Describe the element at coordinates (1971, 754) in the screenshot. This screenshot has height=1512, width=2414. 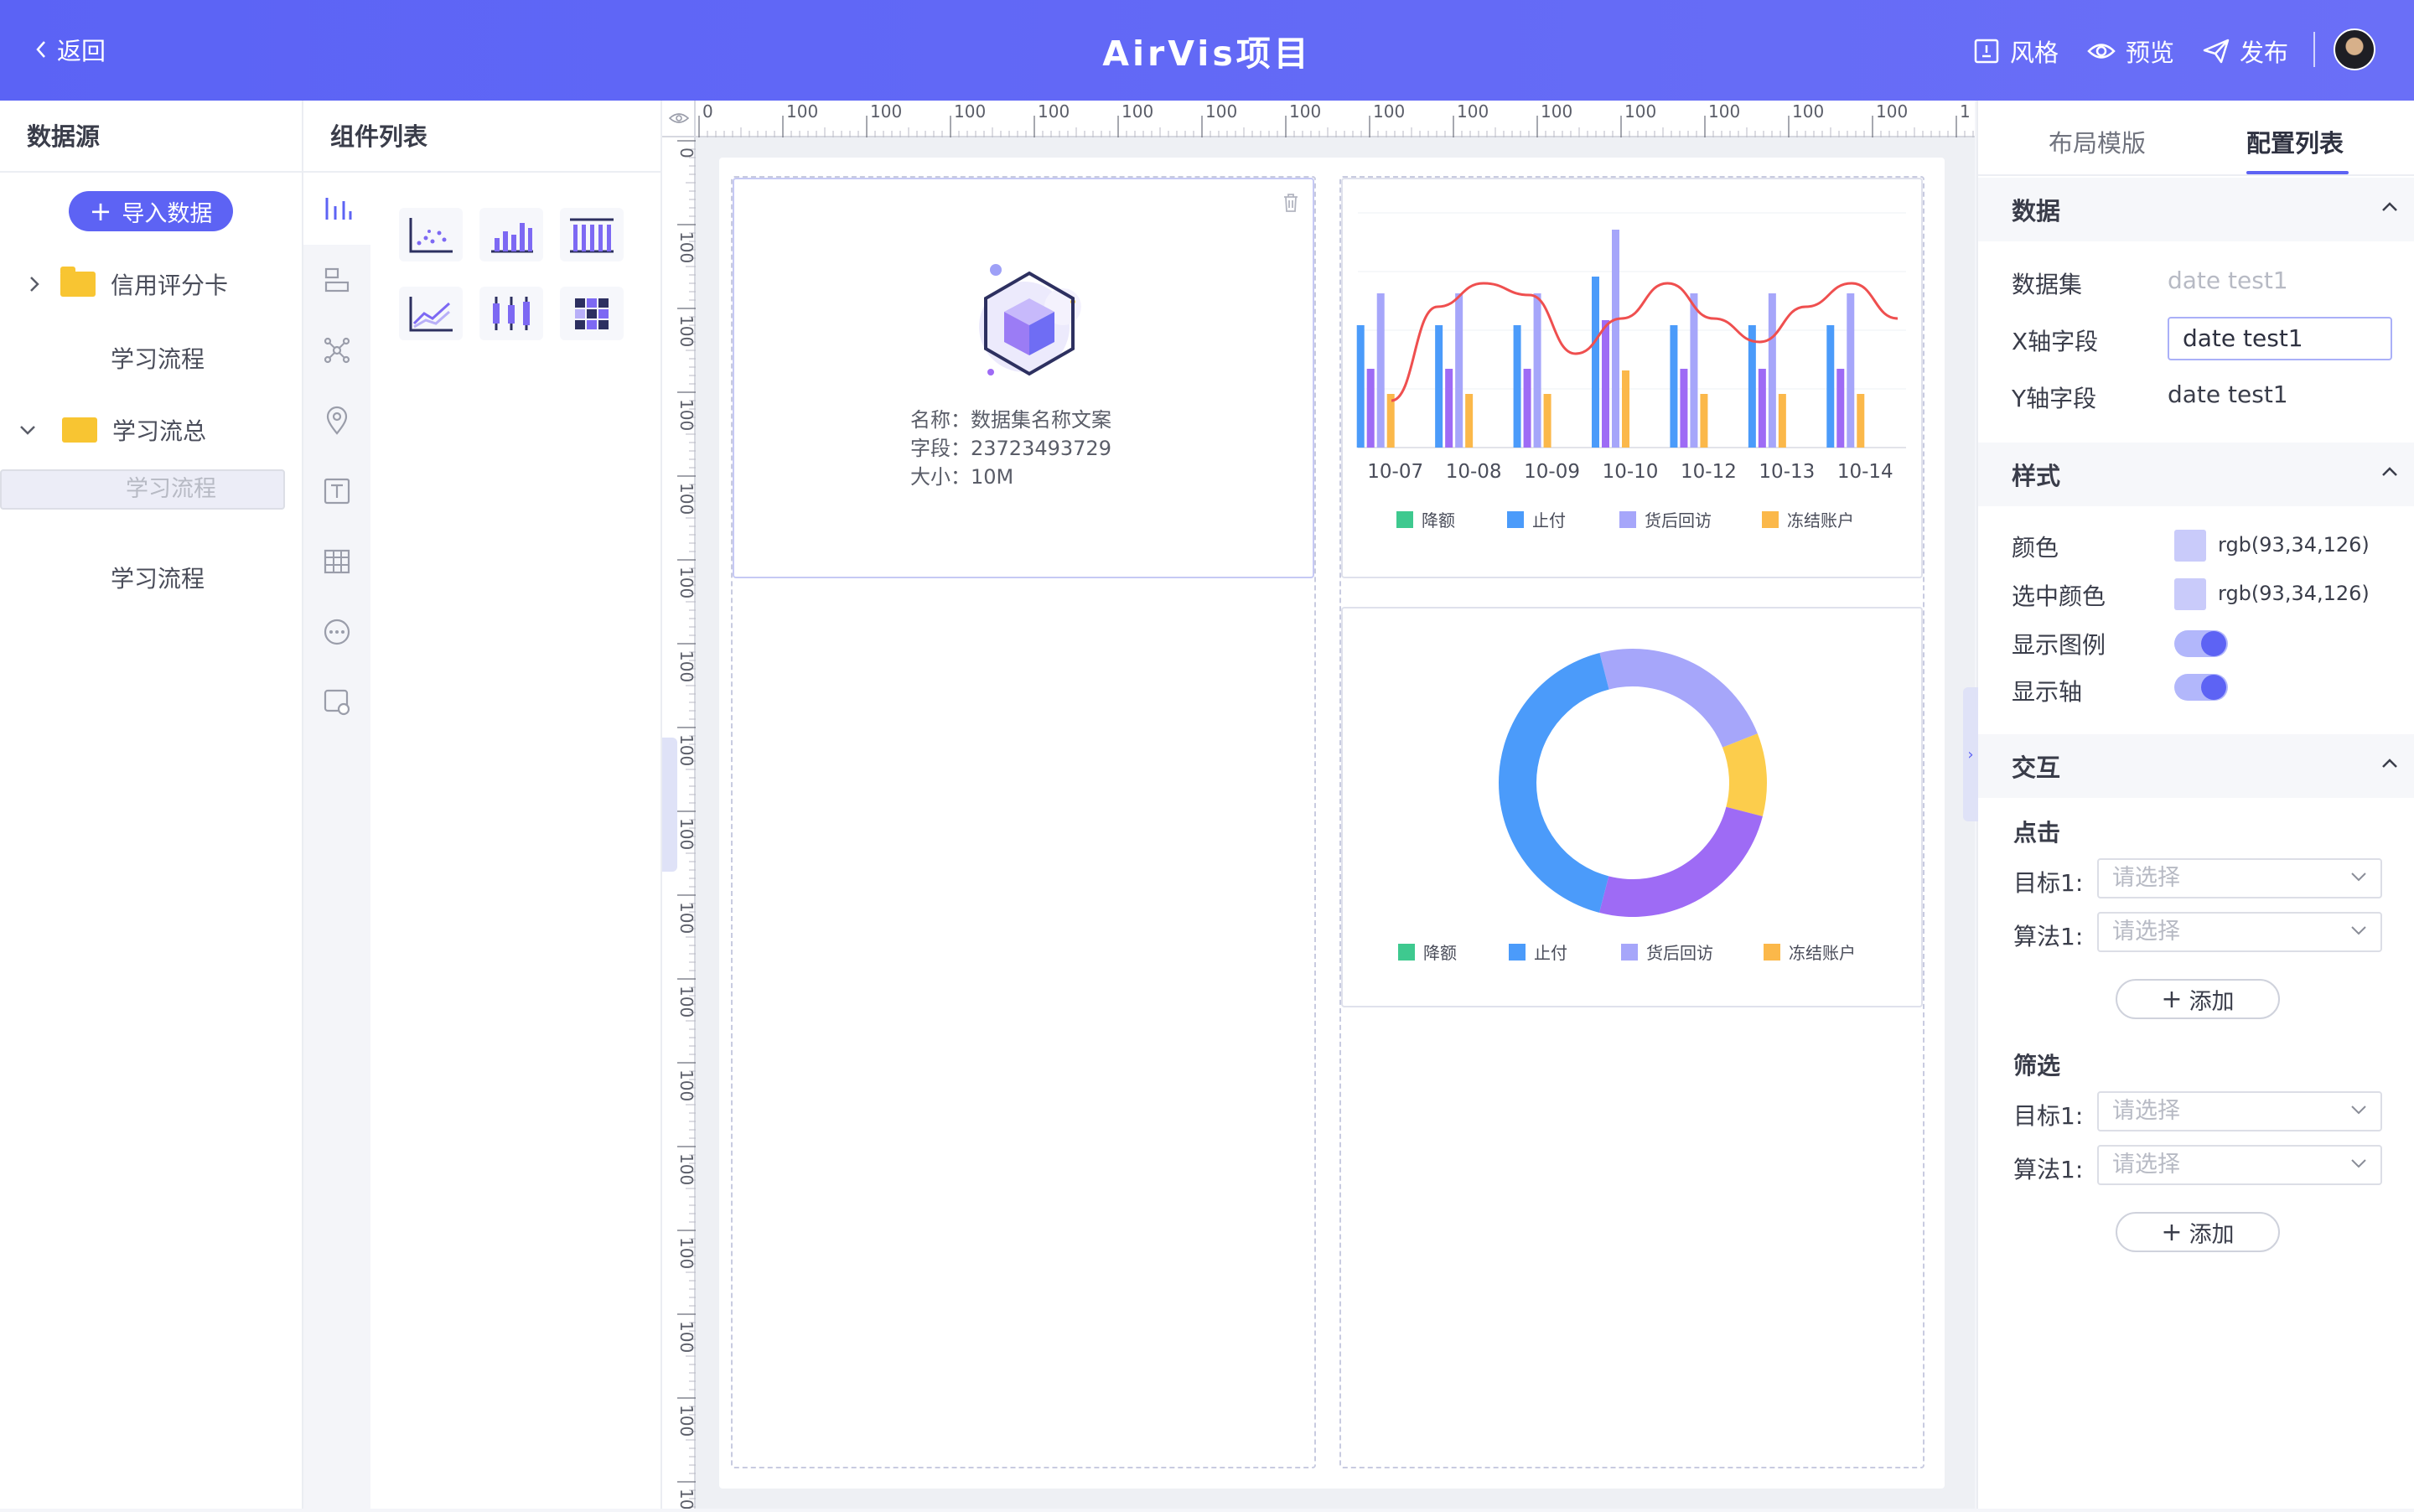
I see `right-collapse-handle: ›` at that location.